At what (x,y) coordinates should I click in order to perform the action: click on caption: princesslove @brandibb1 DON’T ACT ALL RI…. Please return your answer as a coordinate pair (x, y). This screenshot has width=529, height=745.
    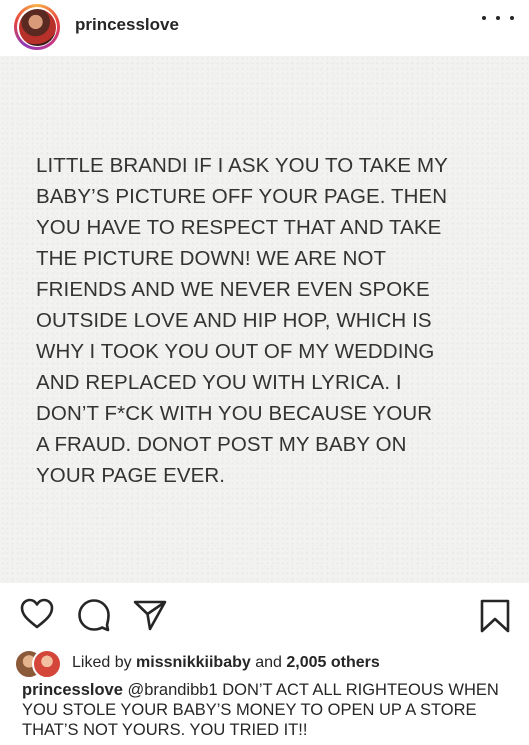
    Looking at the image, I should click on (272, 710).